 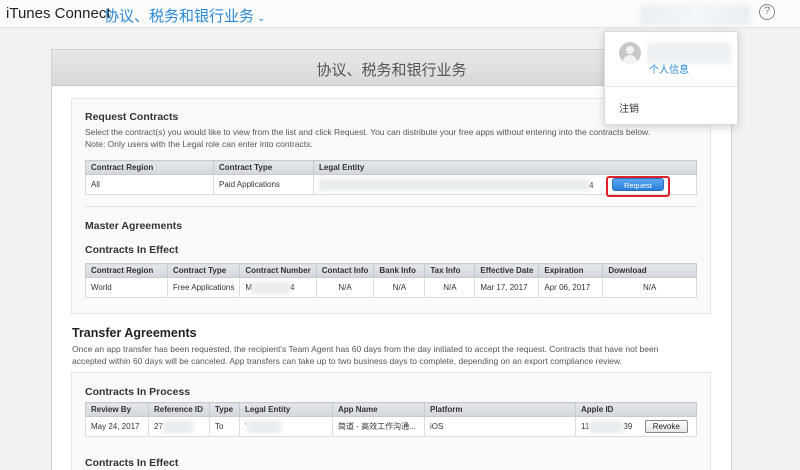 I want to click on section-menu-label: 协议、税务和银行业务, so click(x=179, y=16).